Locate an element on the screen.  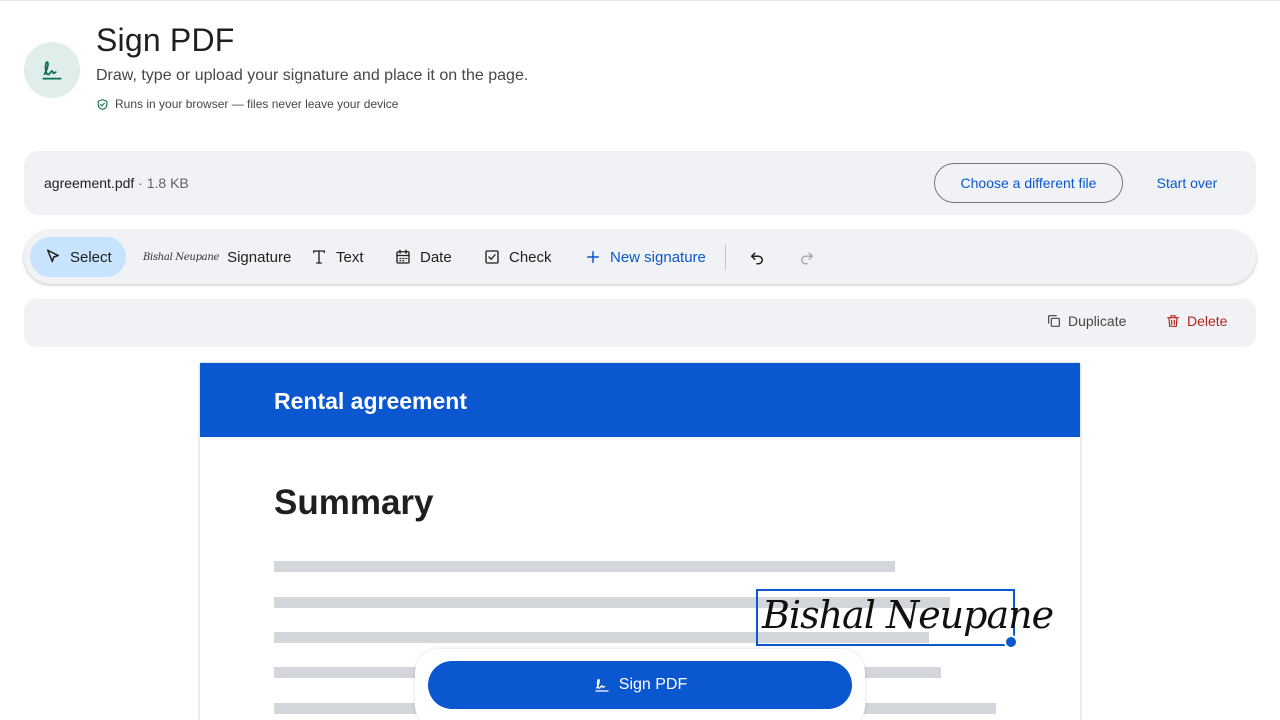
undo-icon is located at coordinates (757, 258).